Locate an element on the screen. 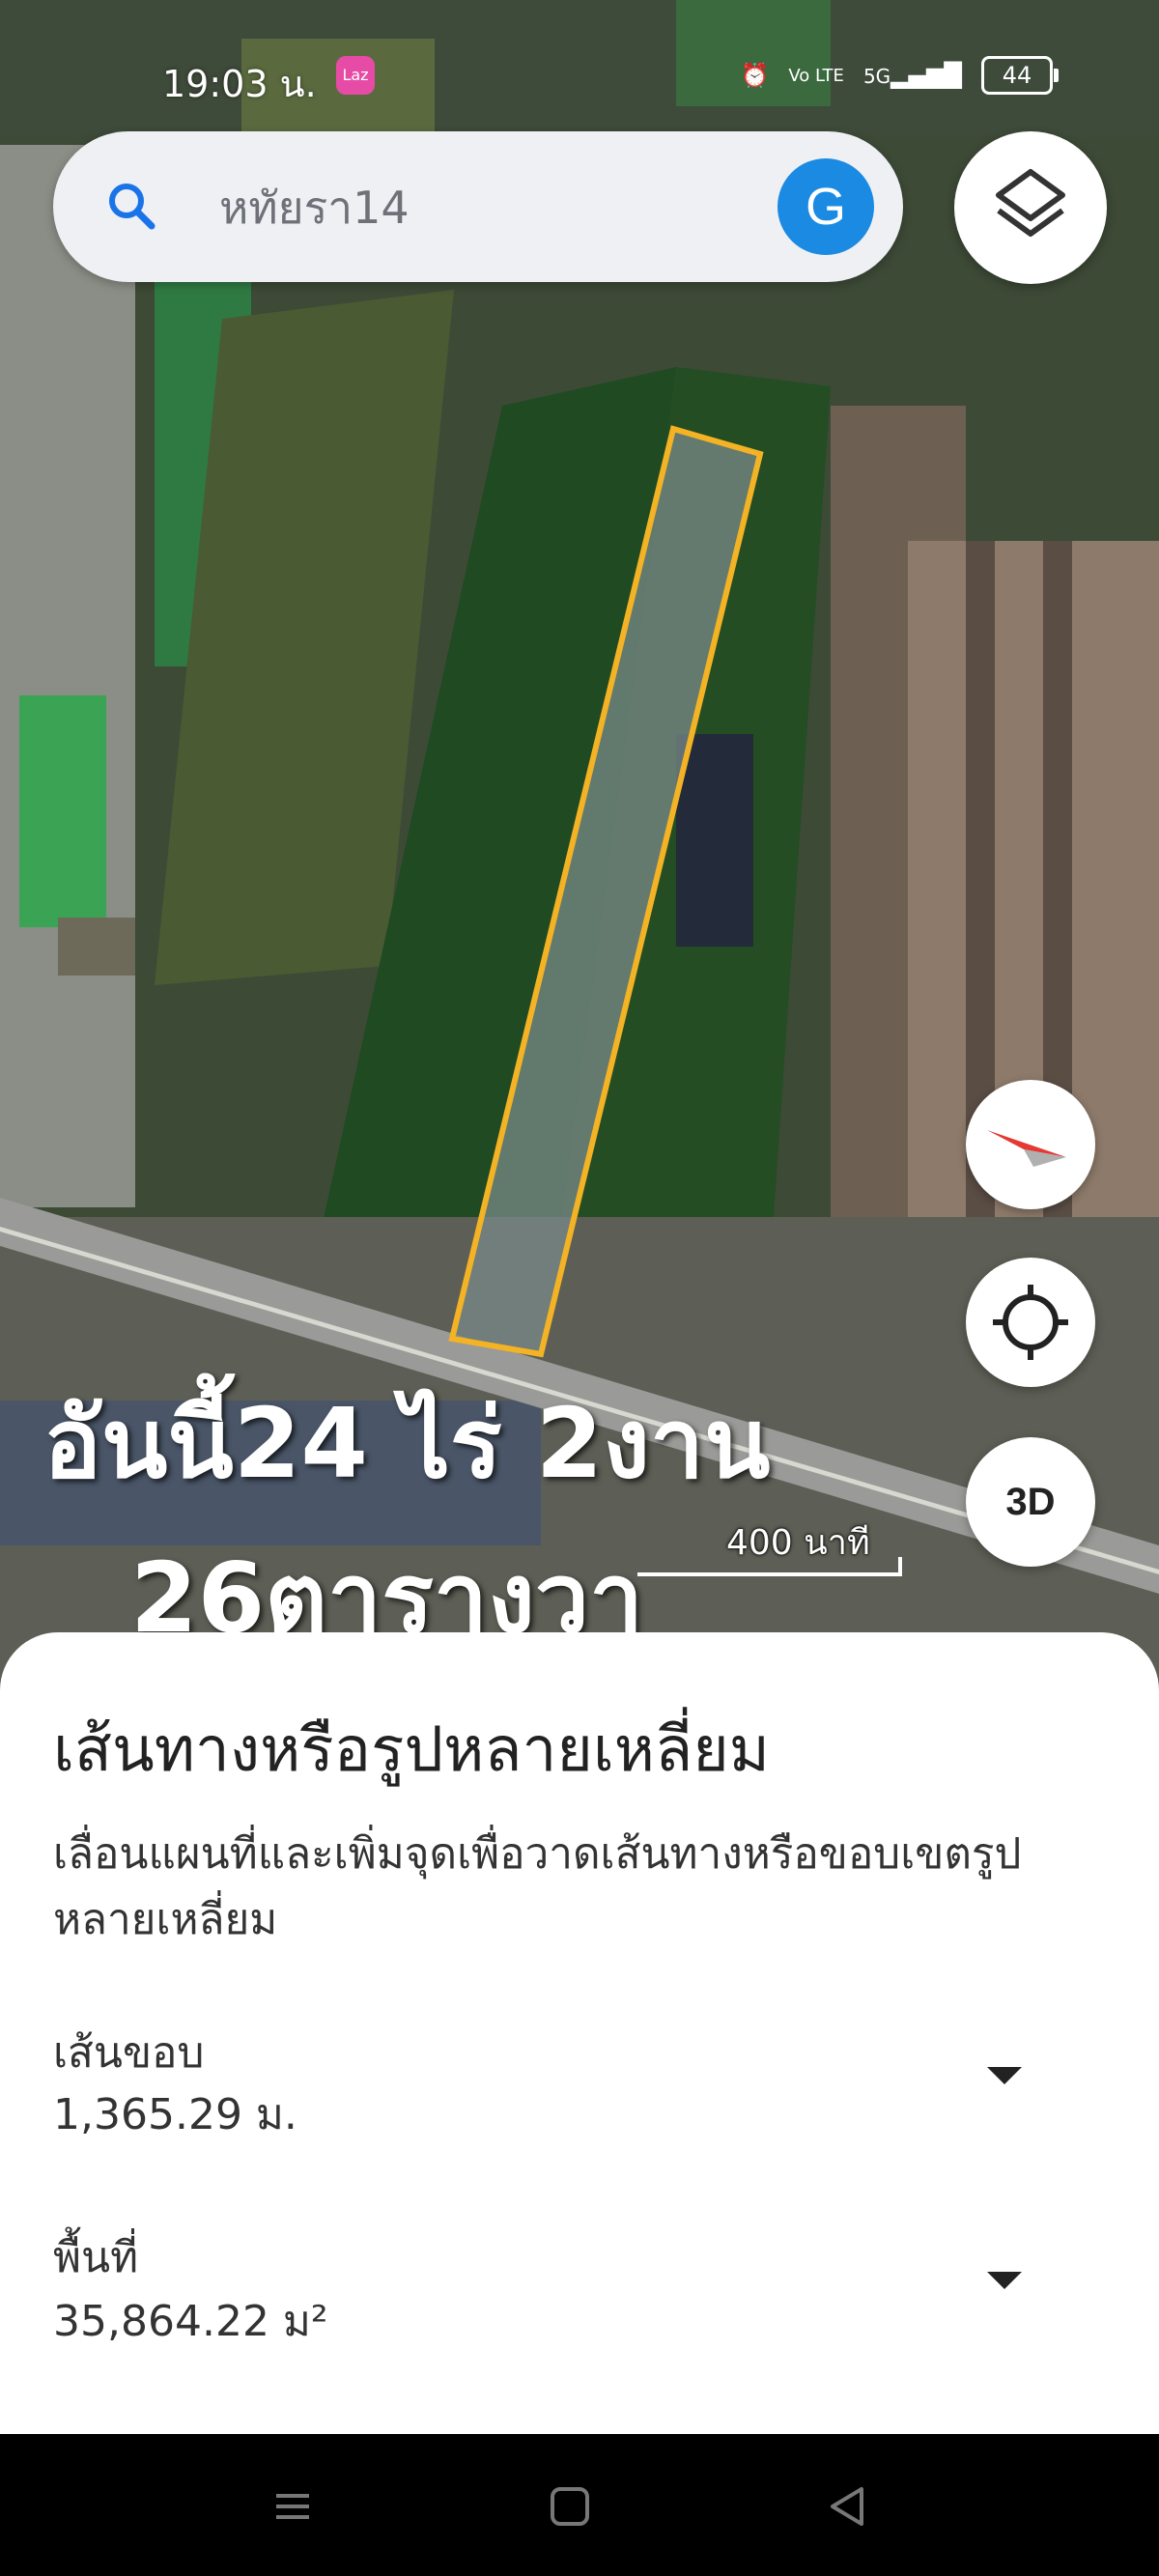 The width and height of the screenshot is (1159, 2576). layers-icon is located at coordinates (1031, 203).